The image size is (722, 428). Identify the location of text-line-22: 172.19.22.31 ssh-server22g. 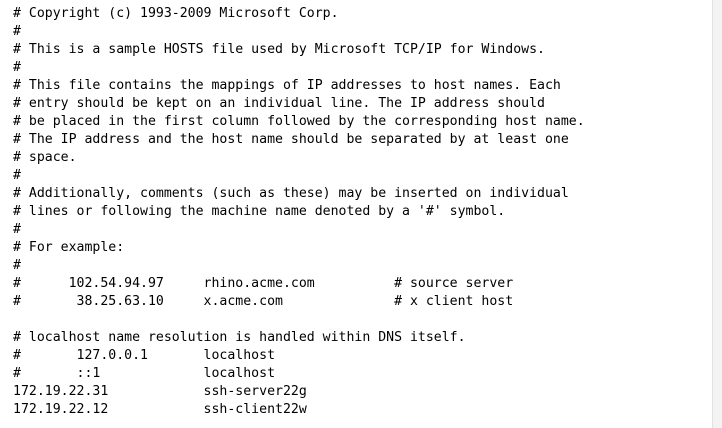
(160, 391).